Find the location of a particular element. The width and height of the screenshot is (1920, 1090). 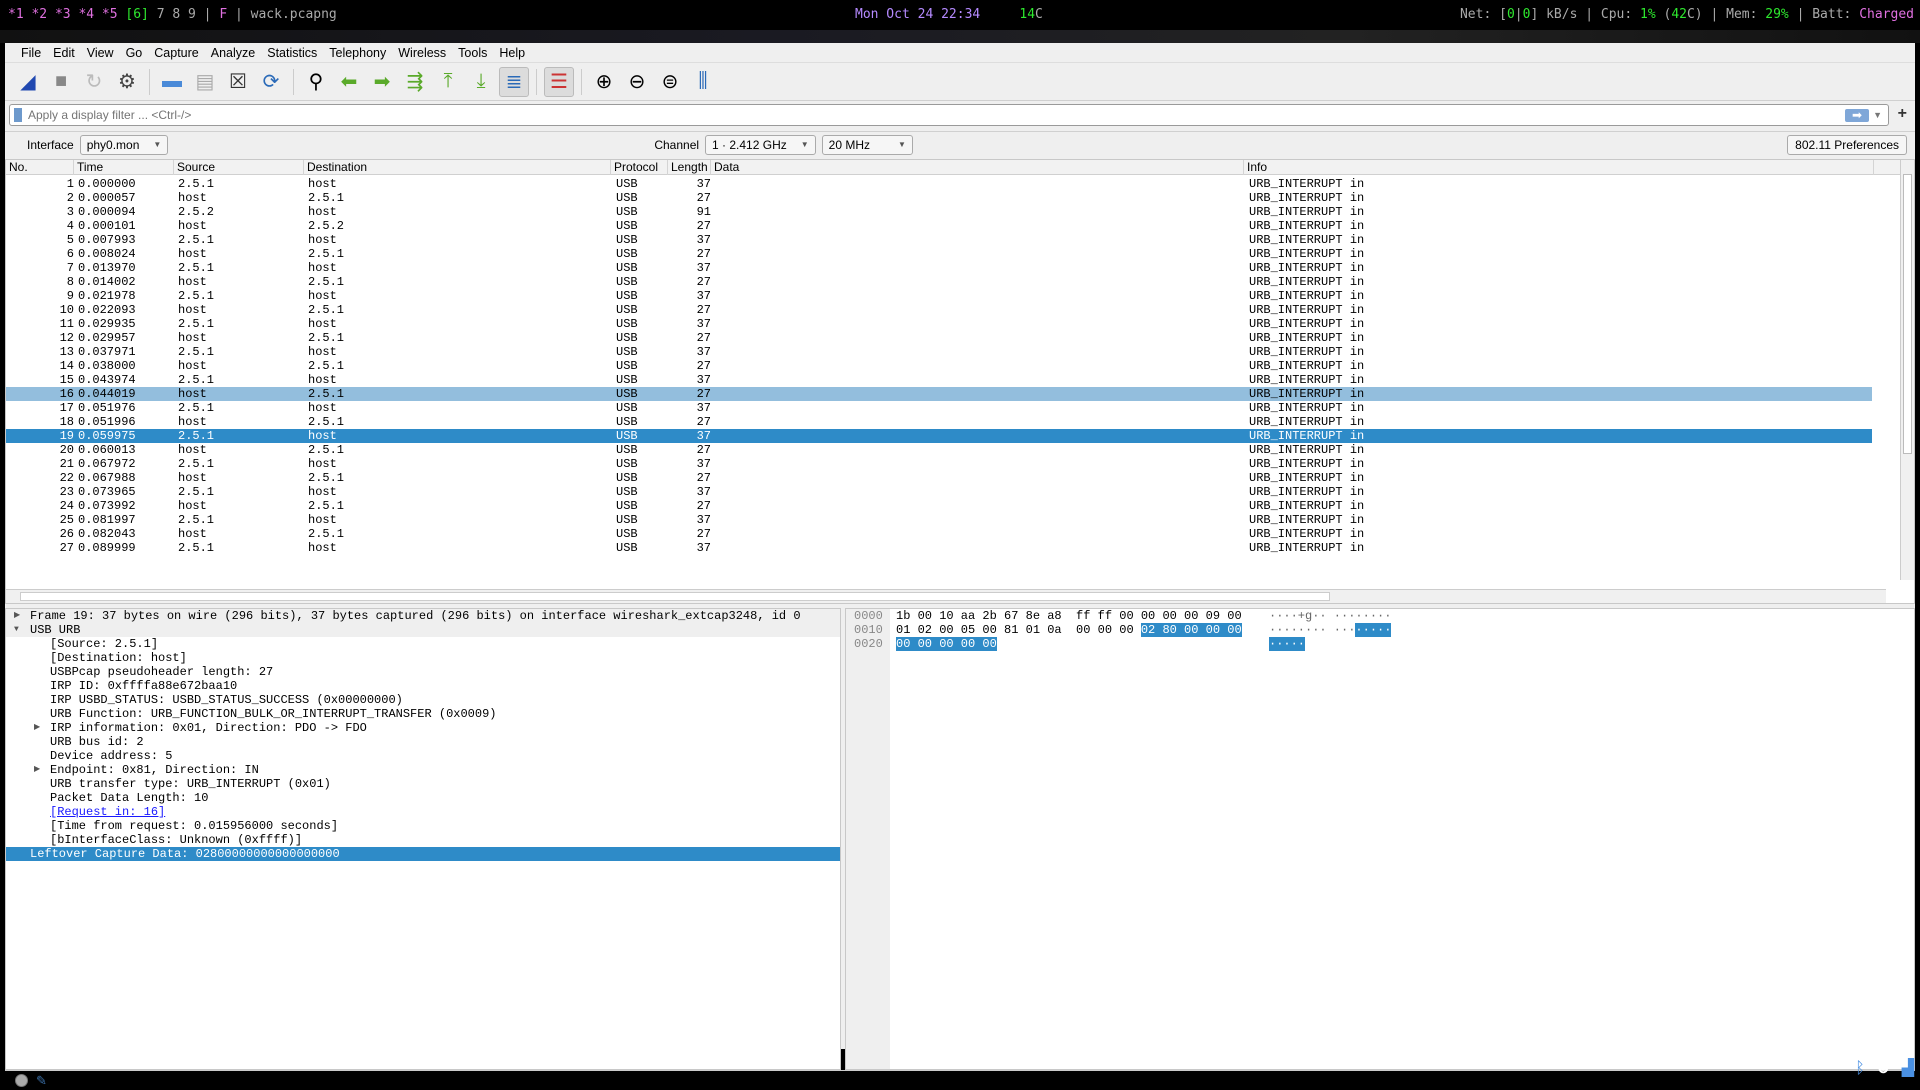

request-link: [Request in: 16] is located at coordinates (107, 812).